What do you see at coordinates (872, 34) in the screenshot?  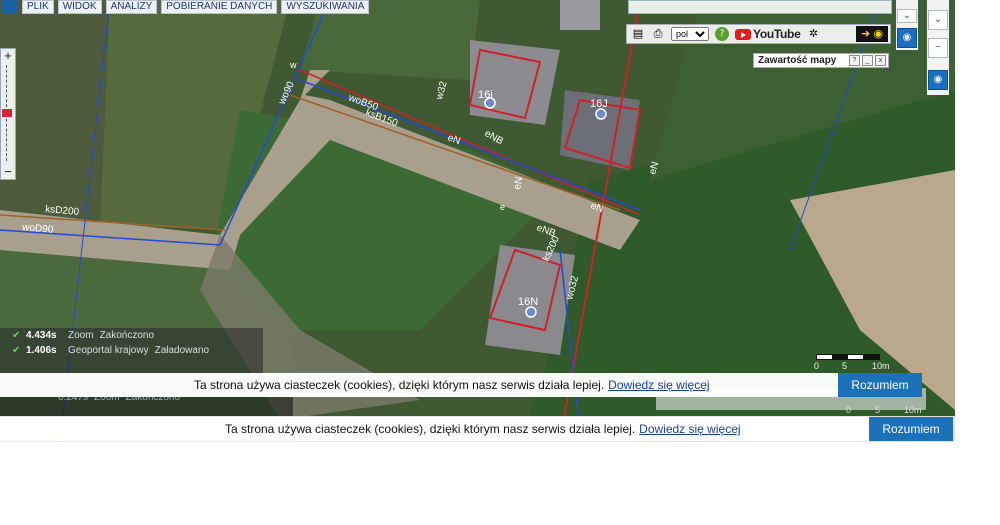 I see `visibility-toggle-button: ➜ ◉` at bounding box center [872, 34].